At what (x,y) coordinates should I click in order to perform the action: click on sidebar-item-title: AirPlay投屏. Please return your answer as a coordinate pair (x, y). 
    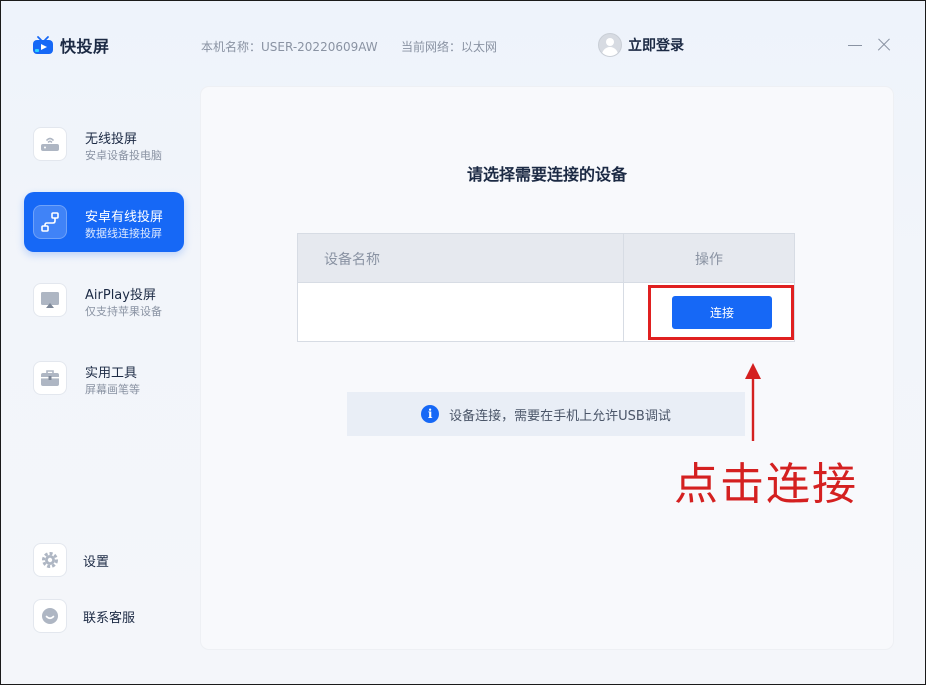
    Looking at the image, I should click on (120, 295).